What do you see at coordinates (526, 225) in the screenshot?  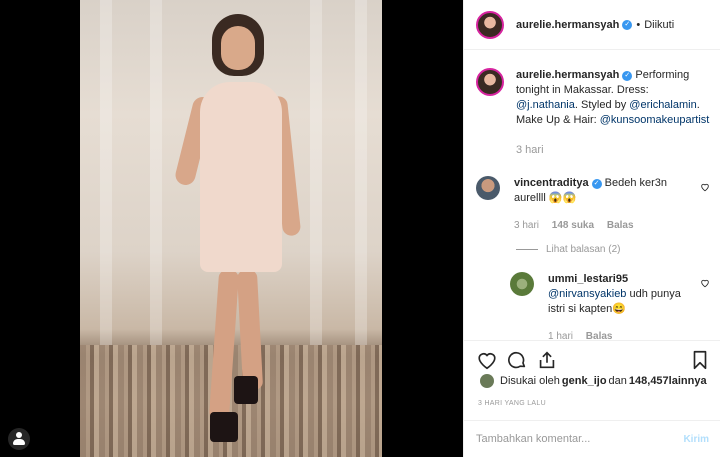 I see `comment-time: 3 hari` at bounding box center [526, 225].